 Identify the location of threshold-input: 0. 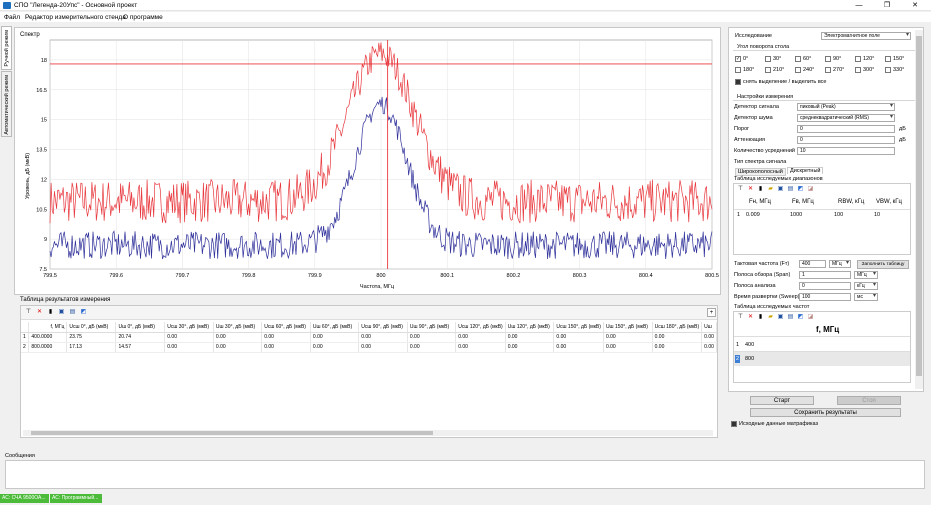
(846, 129).